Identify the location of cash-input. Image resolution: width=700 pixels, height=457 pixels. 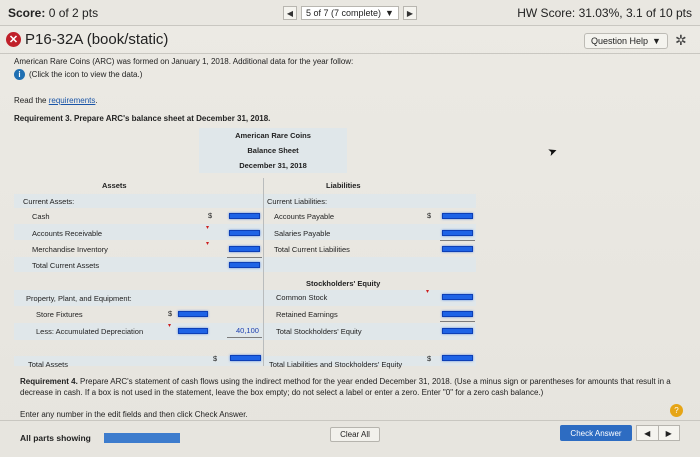
(244, 216).